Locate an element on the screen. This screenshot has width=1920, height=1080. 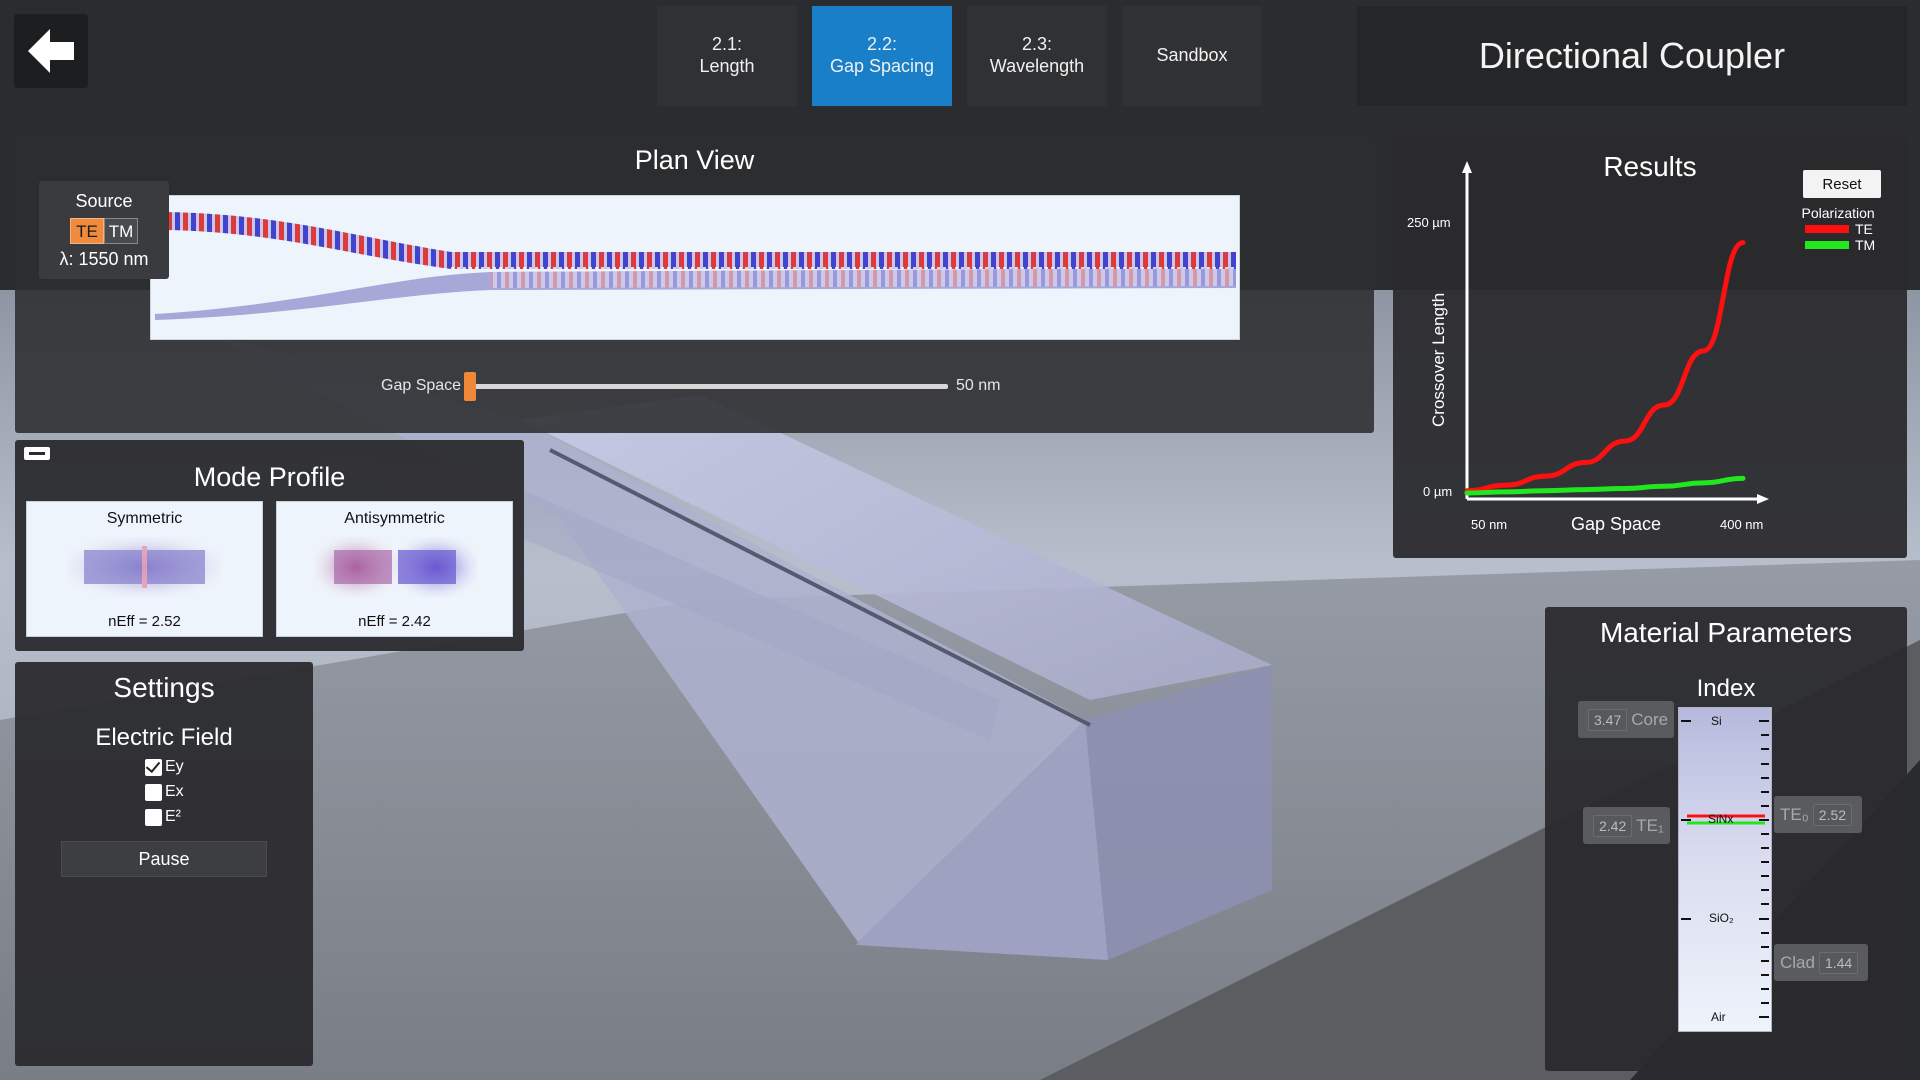
settings-panel: Settings Electric Field Ey Ex E² Pause is located at coordinates (164, 864).